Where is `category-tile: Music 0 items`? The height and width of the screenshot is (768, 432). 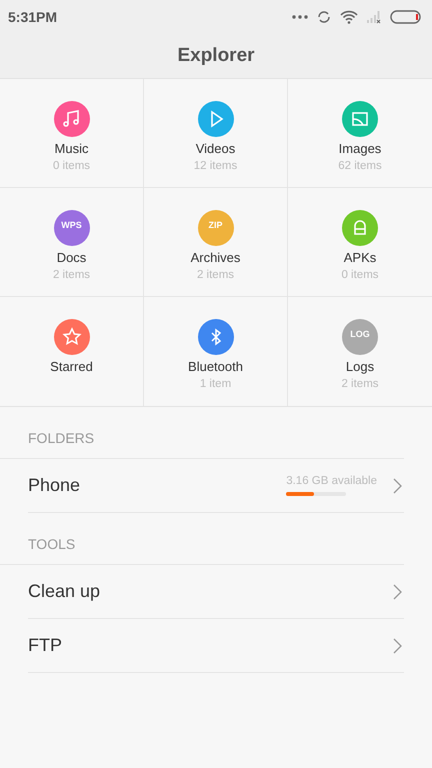
category-tile: Music 0 items is located at coordinates (72, 133).